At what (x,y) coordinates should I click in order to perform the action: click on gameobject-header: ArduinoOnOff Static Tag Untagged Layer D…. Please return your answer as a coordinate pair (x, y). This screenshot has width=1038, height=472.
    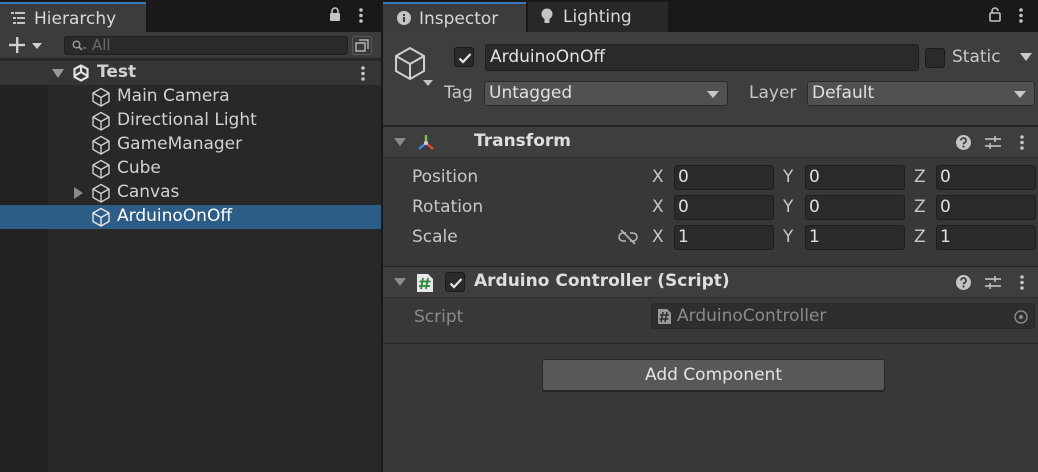
    Looking at the image, I should click on (710, 79).